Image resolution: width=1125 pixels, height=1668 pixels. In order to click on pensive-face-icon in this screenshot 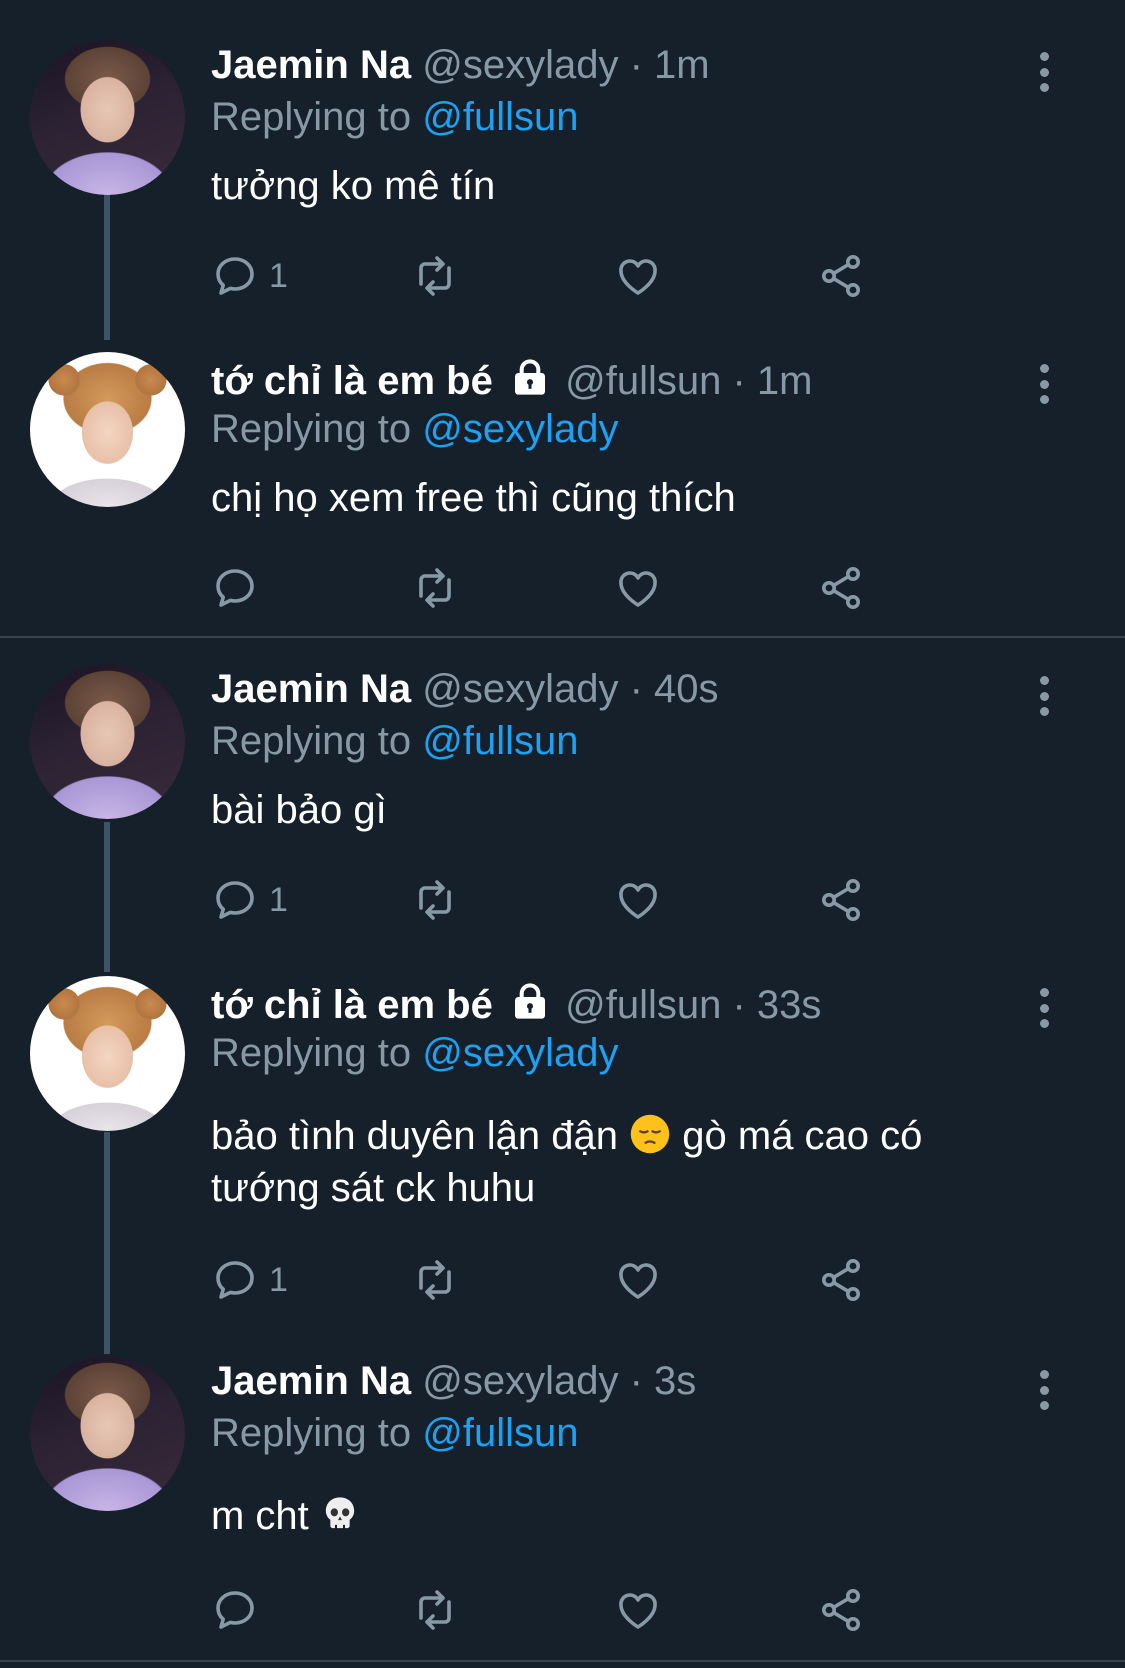, I will do `click(650, 1134)`.